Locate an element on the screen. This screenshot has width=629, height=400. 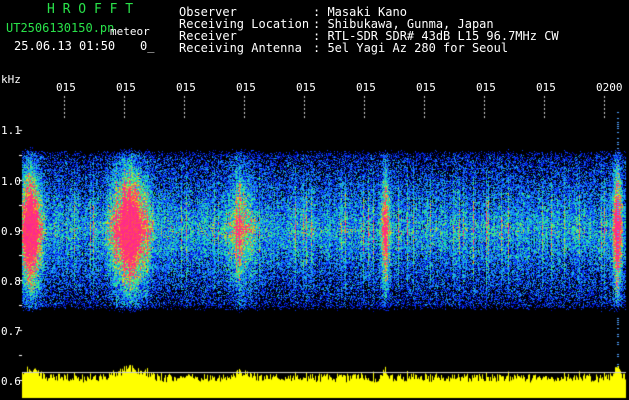
file-name: UT2506130150.pn is located at coordinates (60, 28).